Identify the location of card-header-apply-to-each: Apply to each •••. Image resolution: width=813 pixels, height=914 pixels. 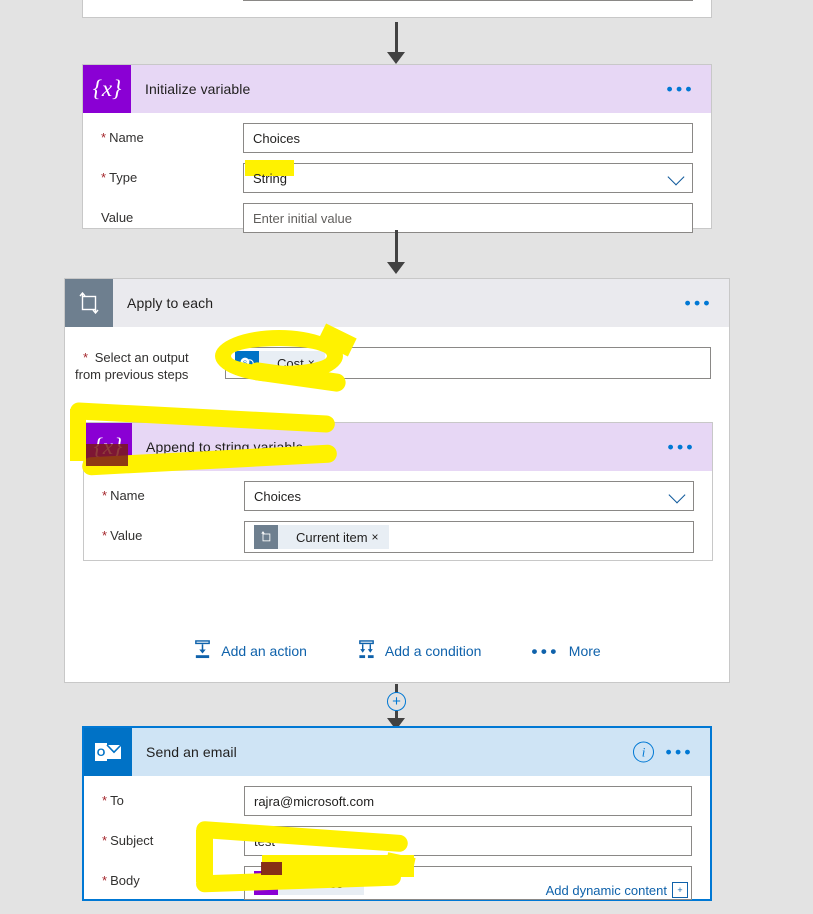
(397, 303).